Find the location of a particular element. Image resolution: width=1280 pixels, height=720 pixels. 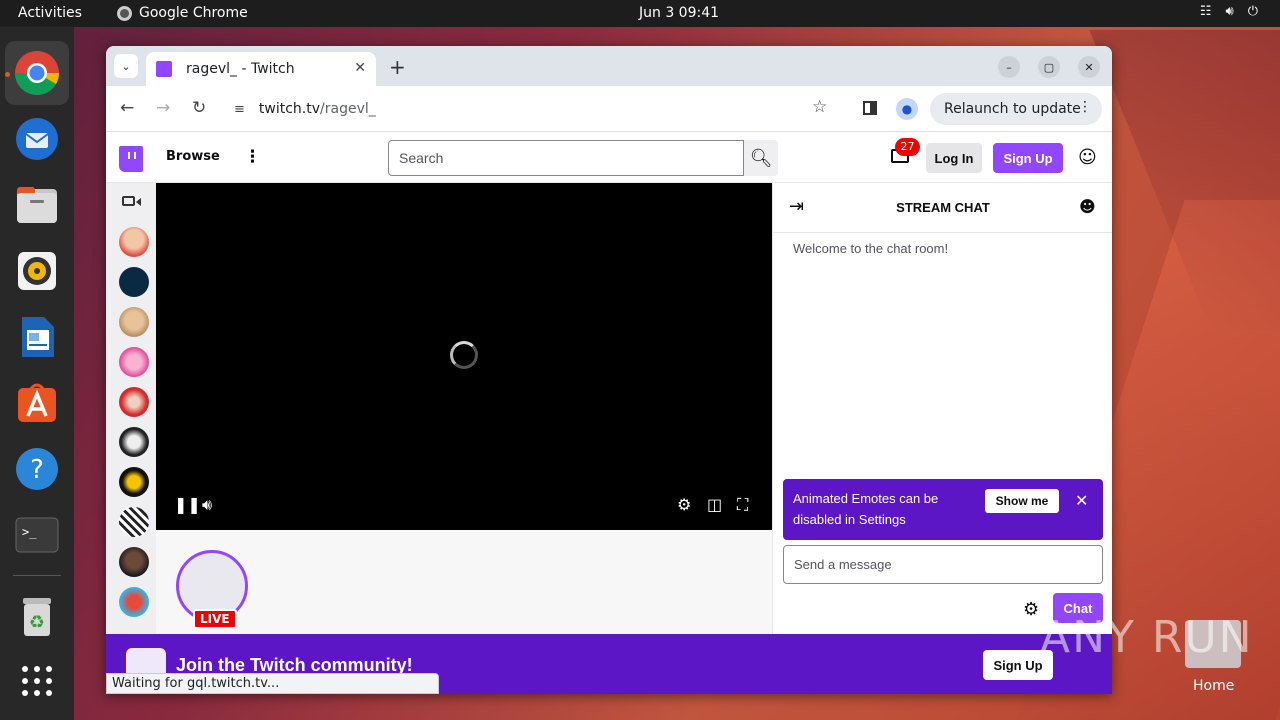

terminal-icon: >_ is located at coordinates (37, 535).